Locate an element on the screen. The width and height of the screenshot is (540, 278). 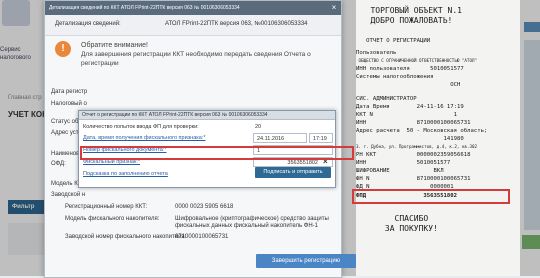
receipt-line: ОСН is located at coordinates (408, 85).